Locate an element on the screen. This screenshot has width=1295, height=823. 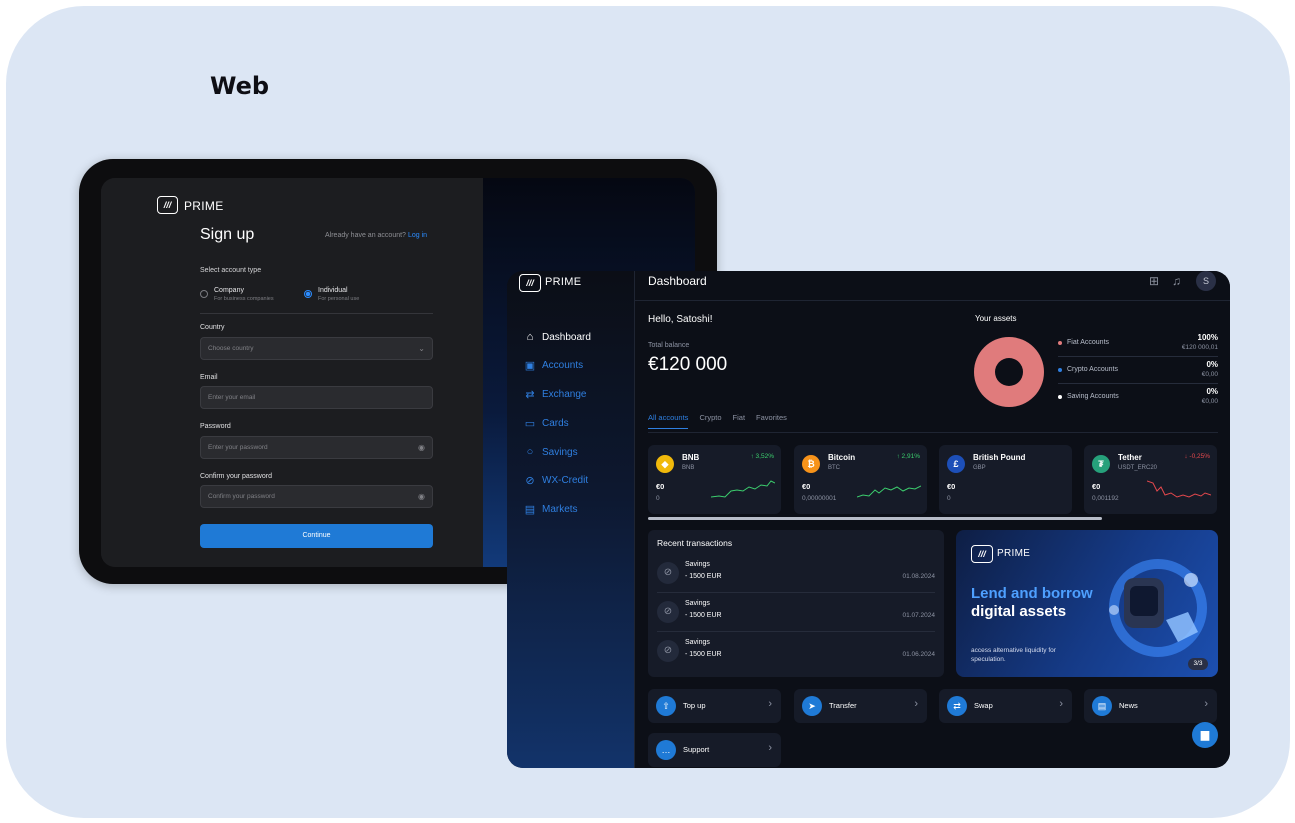
list-item: ⊘ Savings - 1500 EUR 01.07.2024 is located at coordinates (796, 612).